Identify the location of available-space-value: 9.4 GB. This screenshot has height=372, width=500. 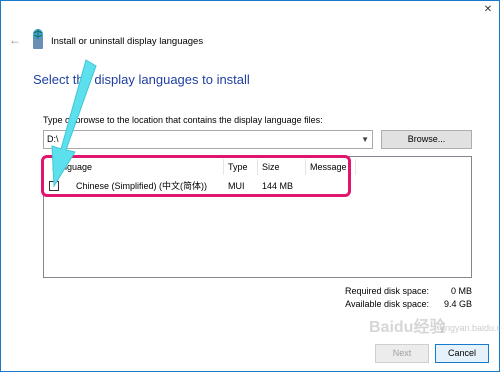
(457, 304).